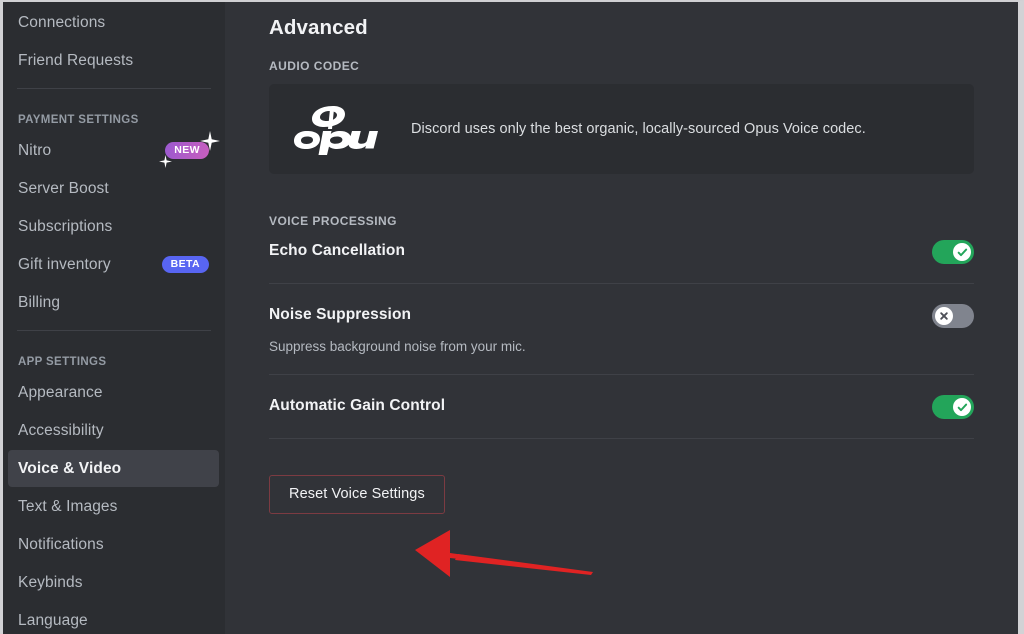 This screenshot has height=634, width=1024. I want to click on setting-title: Echo Cancellation, so click(337, 250).